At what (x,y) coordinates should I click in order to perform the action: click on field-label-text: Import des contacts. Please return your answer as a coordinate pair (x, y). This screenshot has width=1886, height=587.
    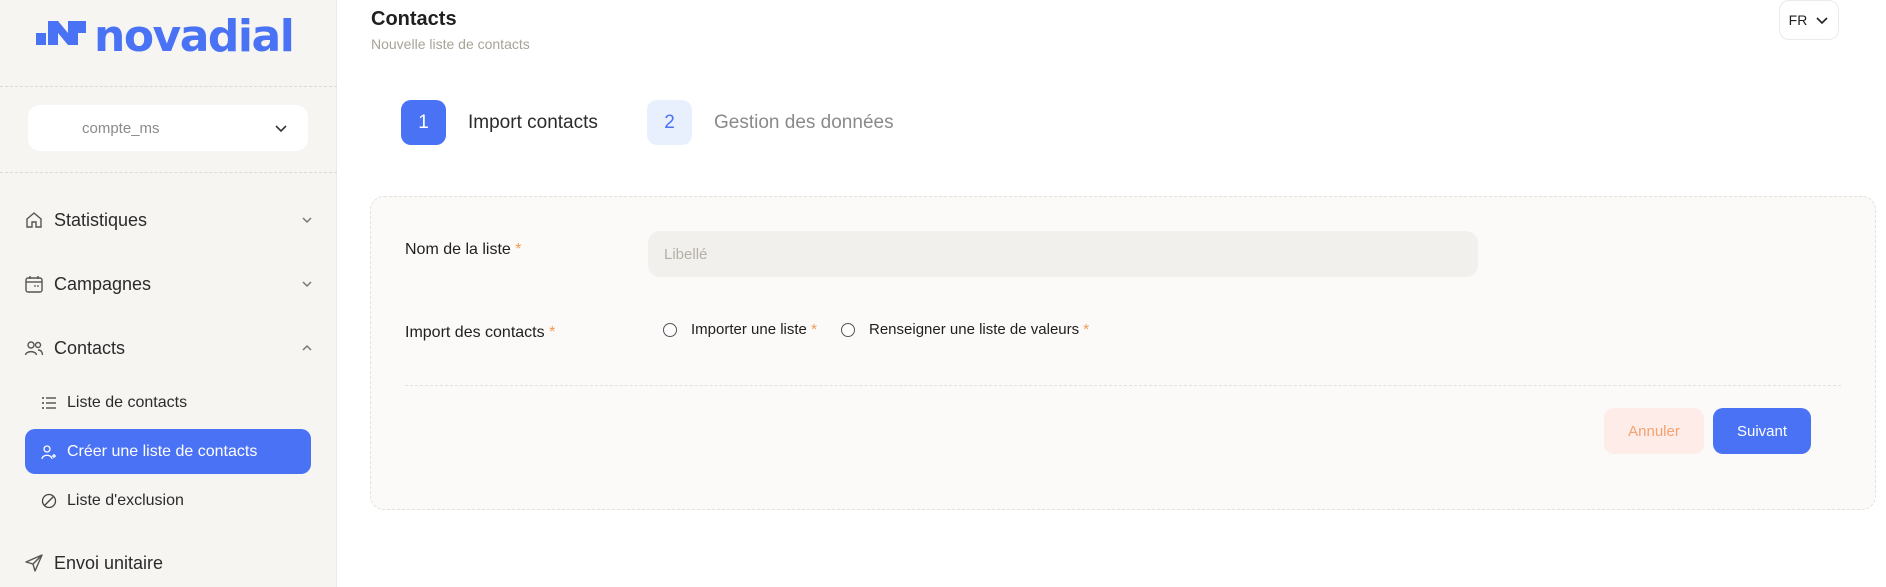
    Looking at the image, I should click on (475, 332).